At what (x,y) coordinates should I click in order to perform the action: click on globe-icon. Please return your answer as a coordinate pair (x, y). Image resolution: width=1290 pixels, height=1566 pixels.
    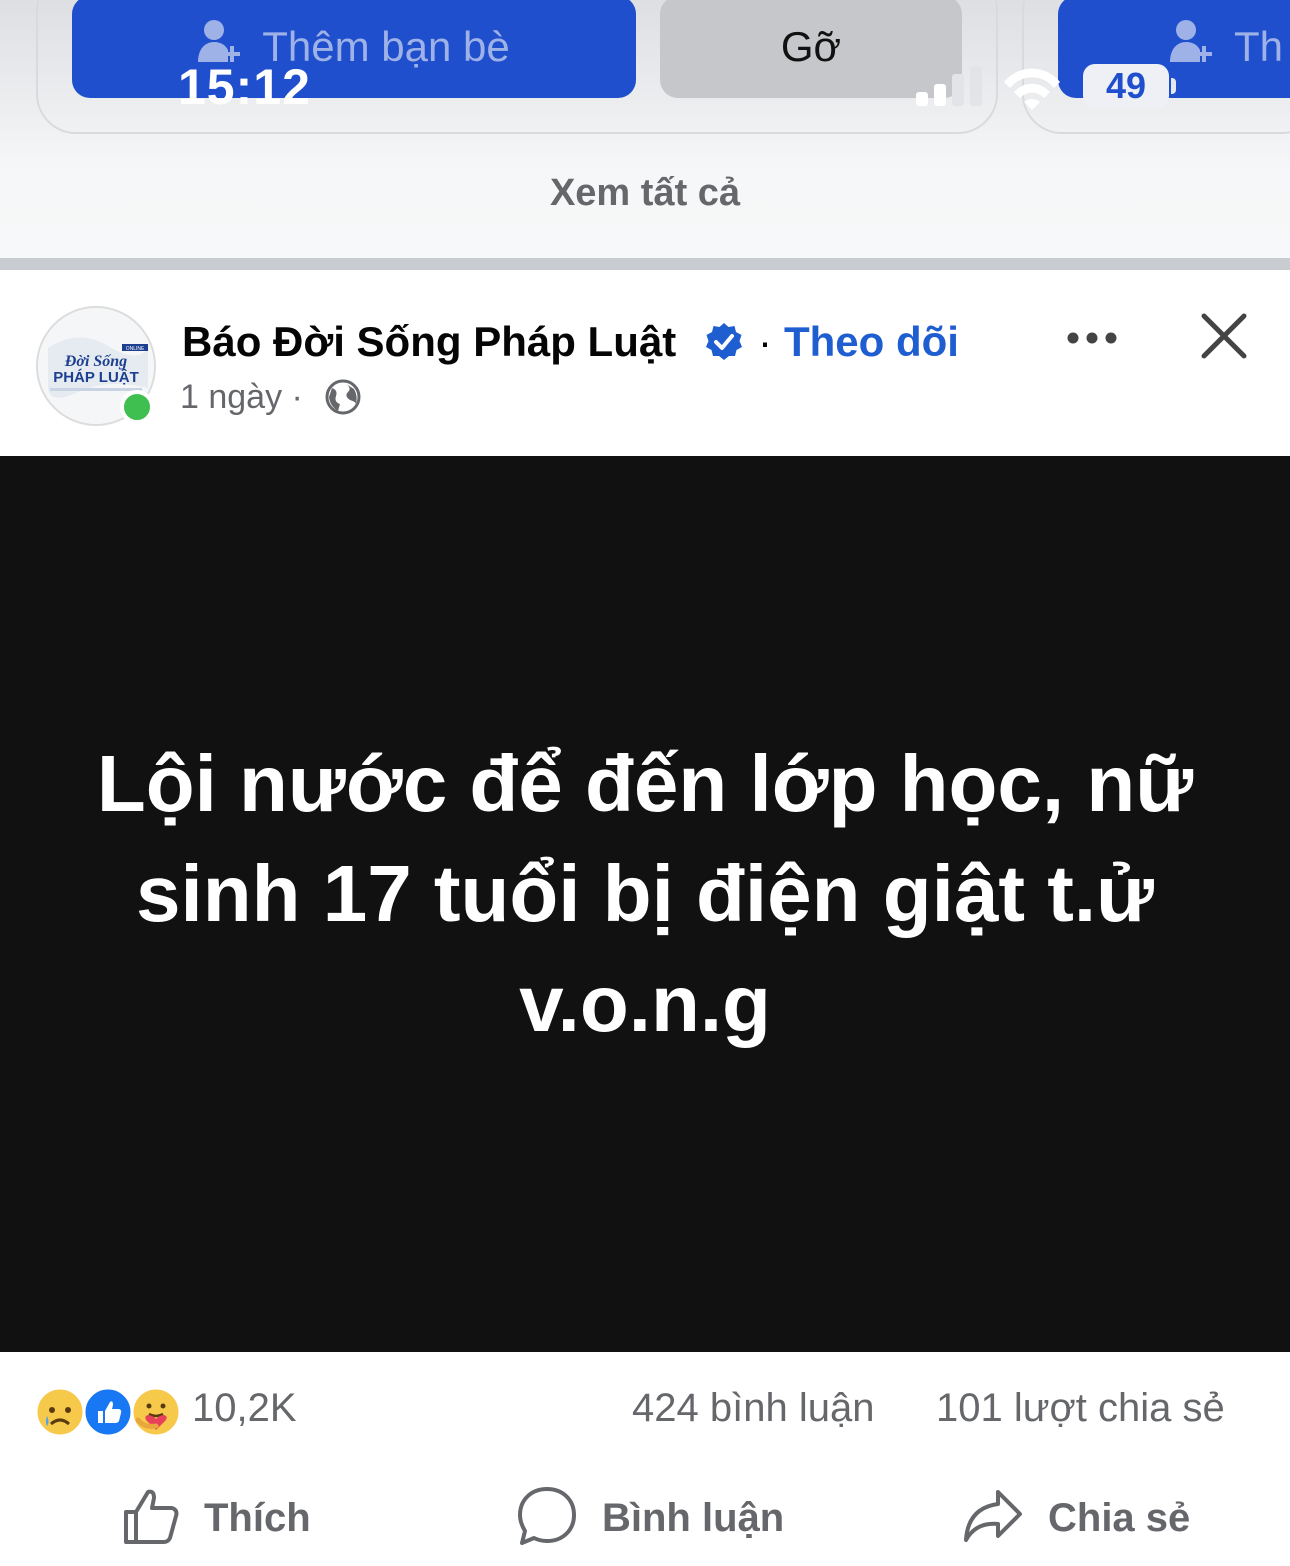
    Looking at the image, I should click on (343, 399).